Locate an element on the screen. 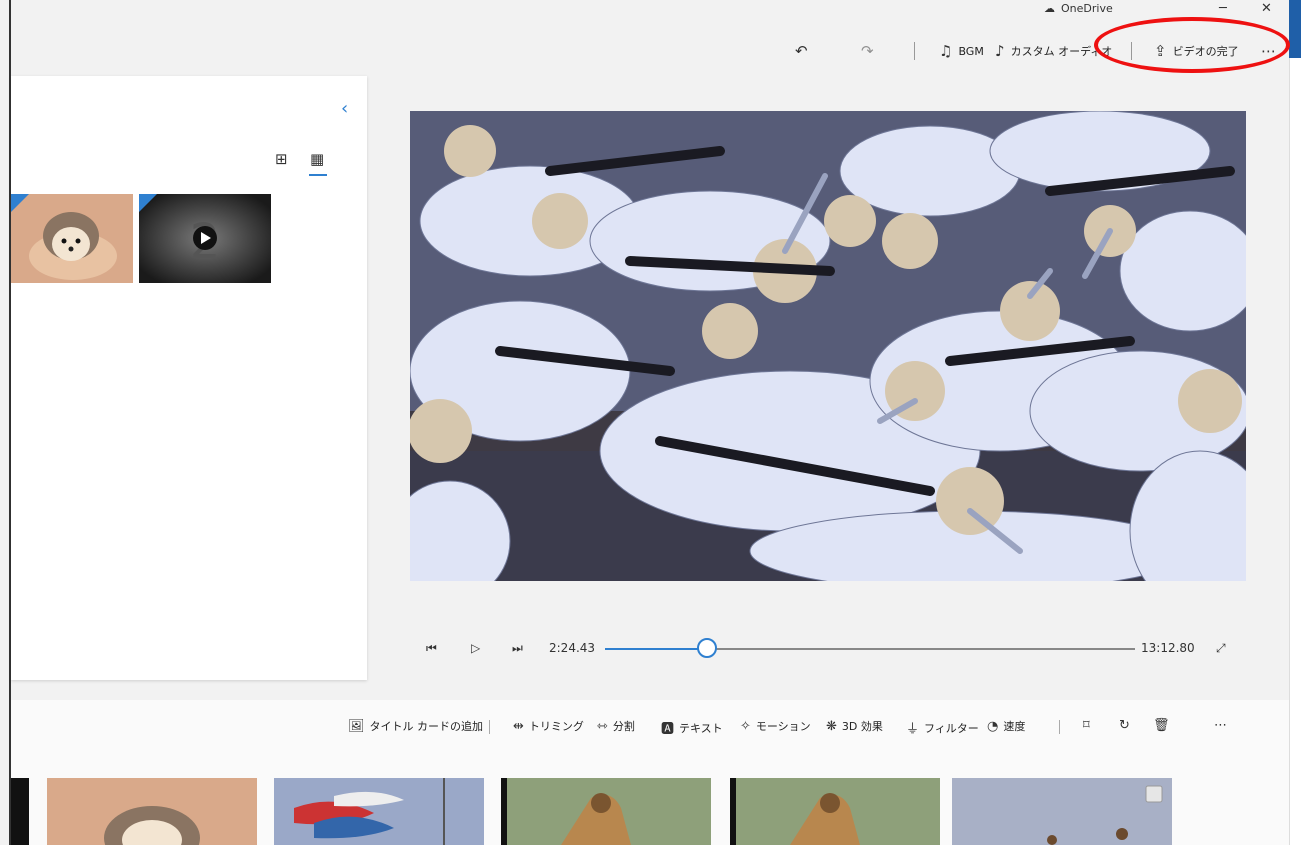 This screenshot has height=845, width=1301. bgm-label: BGM is located at coordinates (971, 51).